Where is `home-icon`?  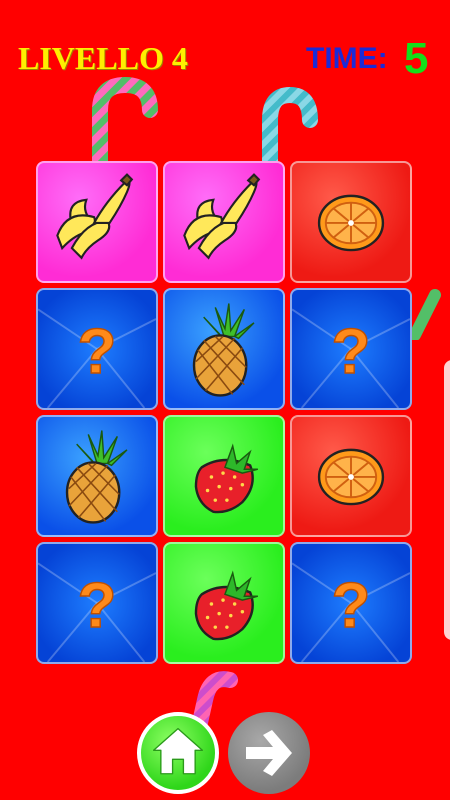 home-icon is located at coordinates (178, 751).